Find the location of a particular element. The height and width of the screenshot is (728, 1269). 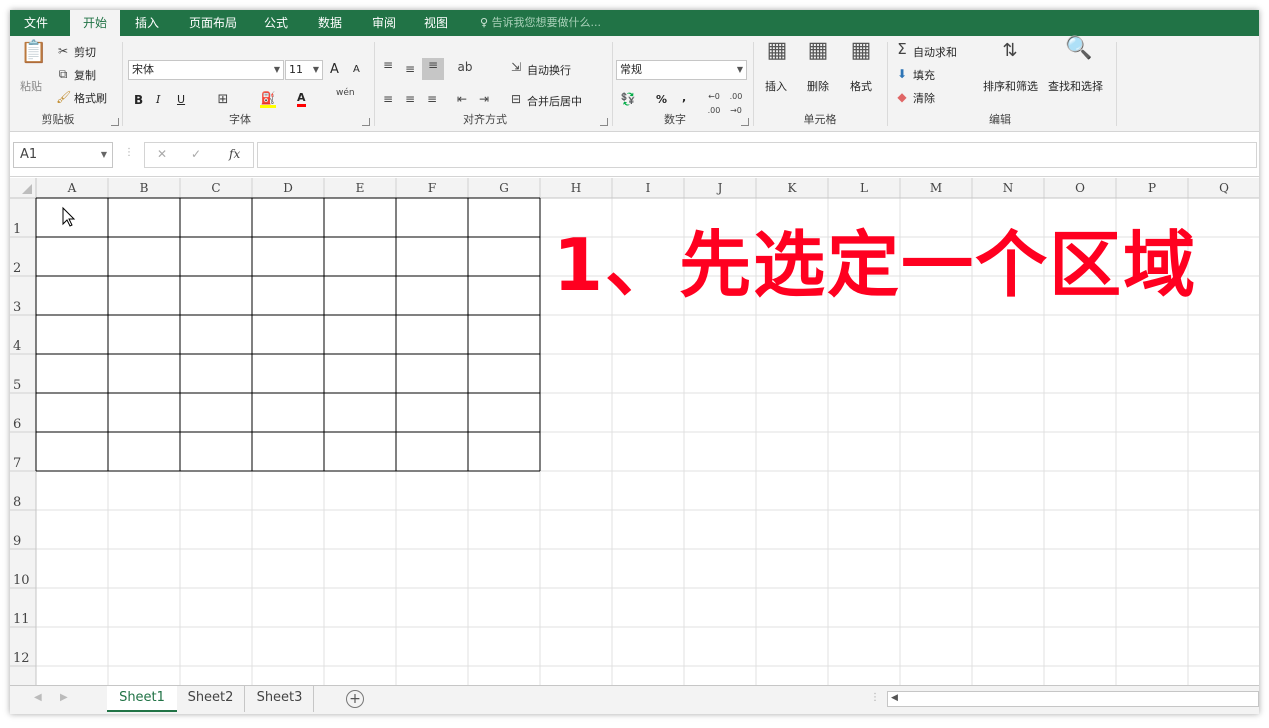

row-header: 11 is located at coordinates (21, 619).